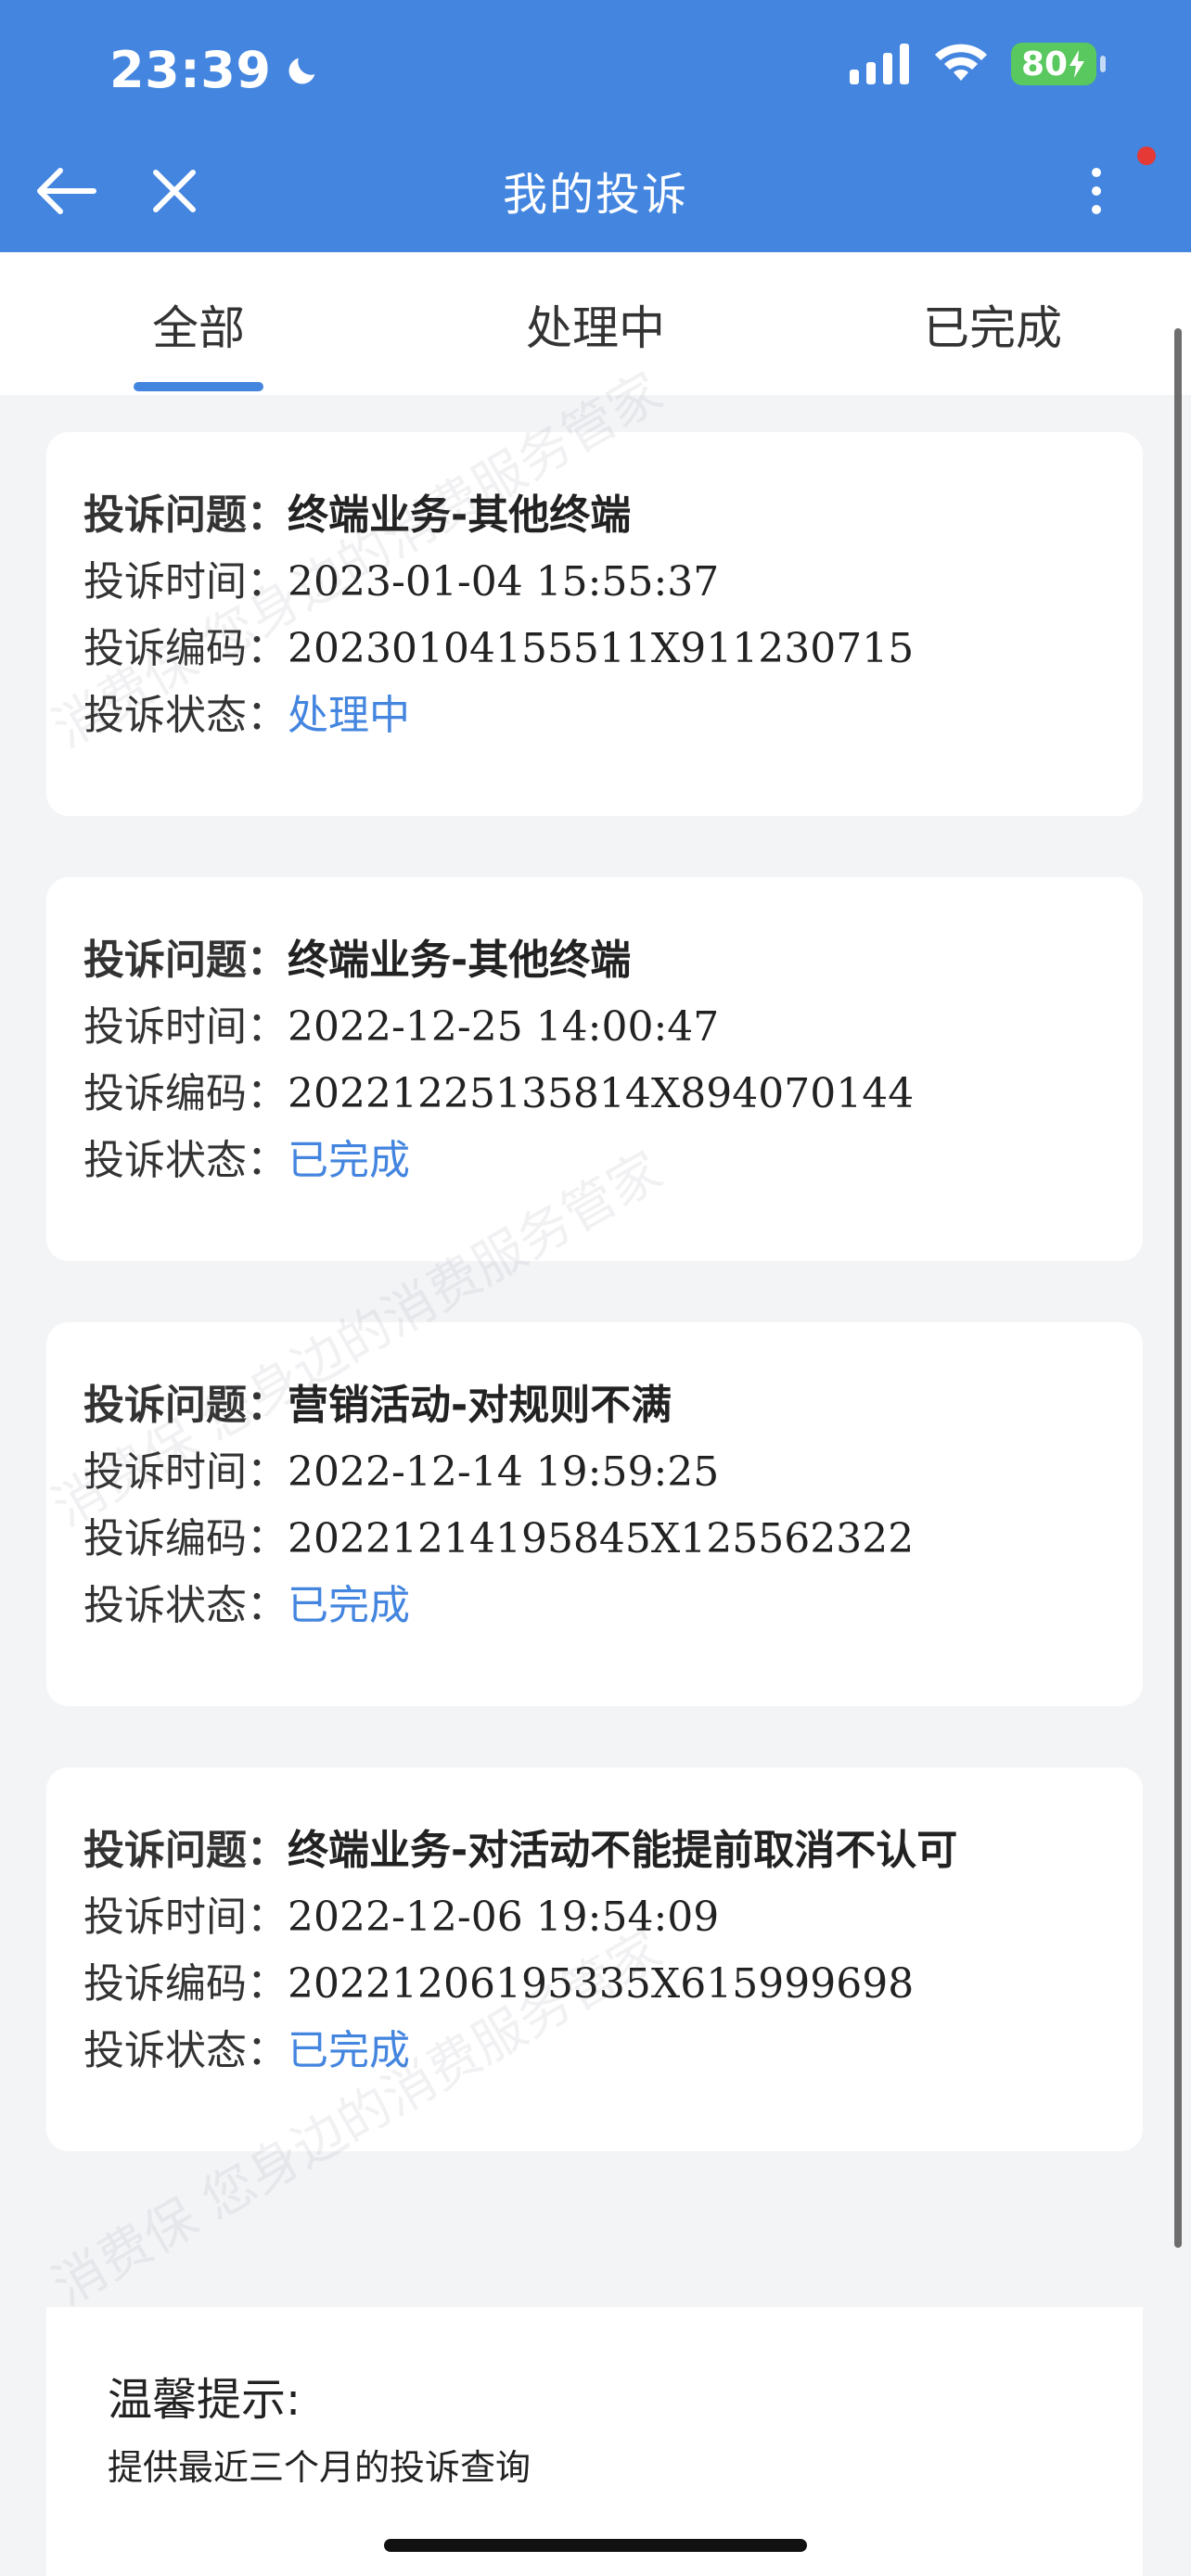 This screenshot has height=2576, width=1191. Describe the element at coordinates (594, 2441) in the screenshot. I see `tip-box: 温馨提示: 提供最近三个月的投诉查询` at that location.